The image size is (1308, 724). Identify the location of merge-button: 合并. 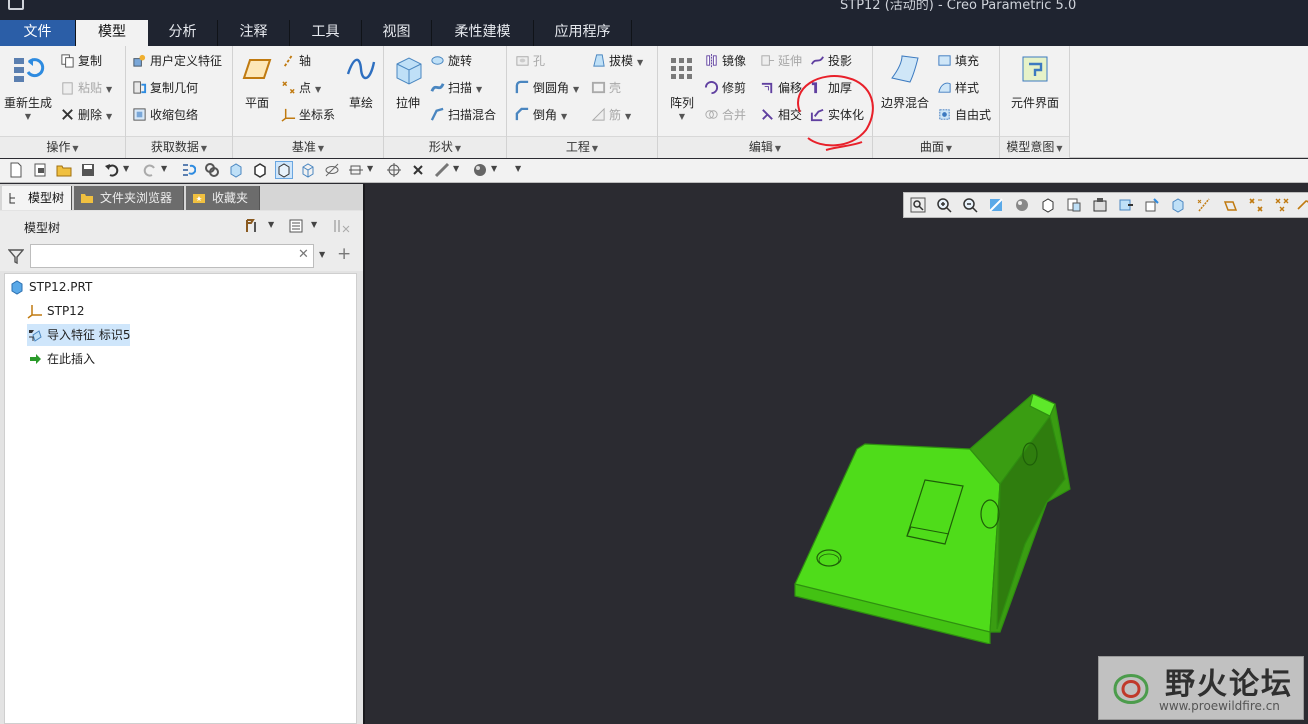
(725, 115).